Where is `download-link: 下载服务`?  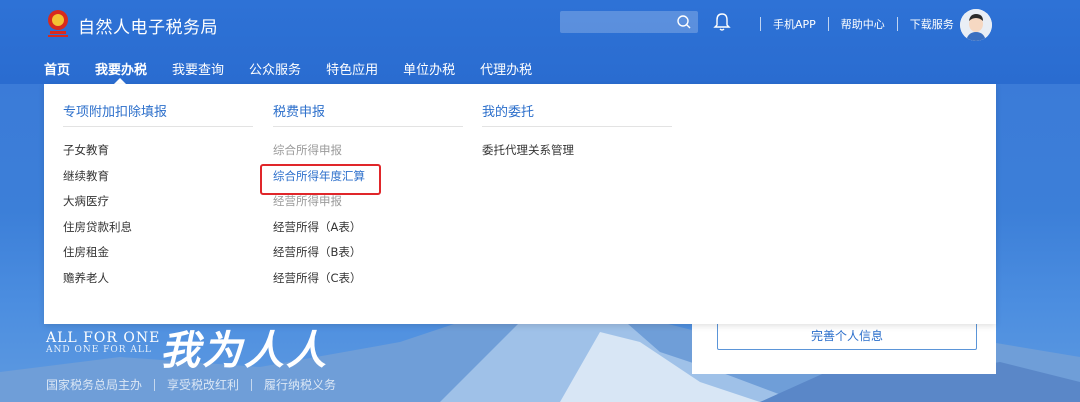
download-link: 下载服务 is located at coordinates (932, 24).